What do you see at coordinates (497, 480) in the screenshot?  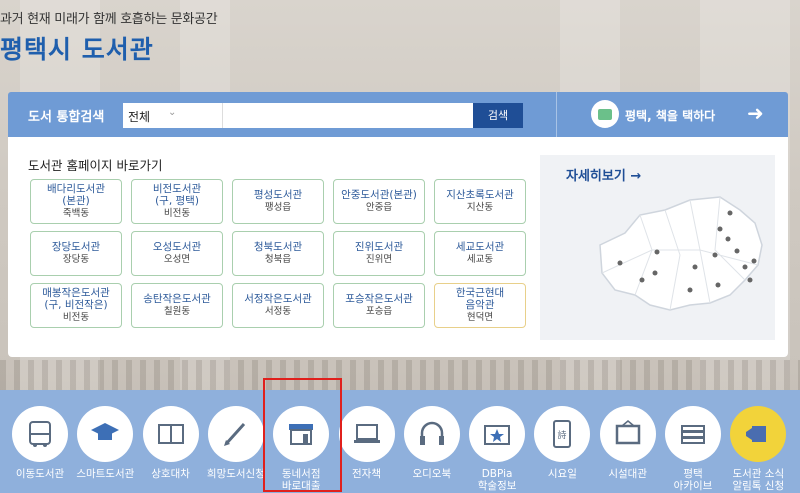 I see `quick-menu-label: DBPia 학술정보` at bounding box center [497, 480].